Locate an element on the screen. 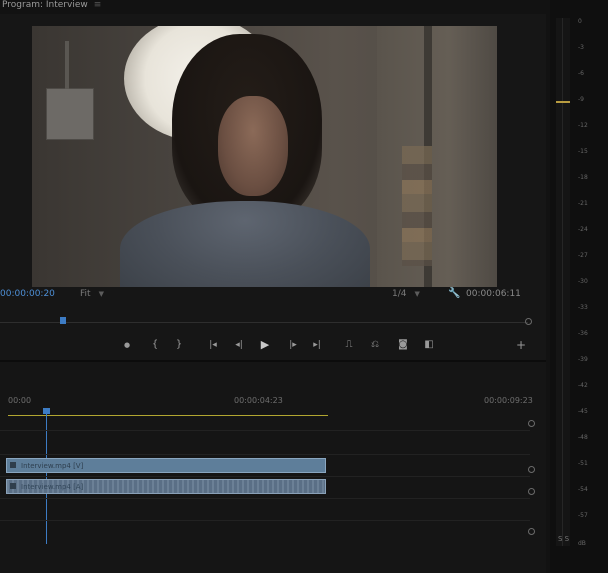  step-forward-button: |▸ is located at coordinates (293, 345).